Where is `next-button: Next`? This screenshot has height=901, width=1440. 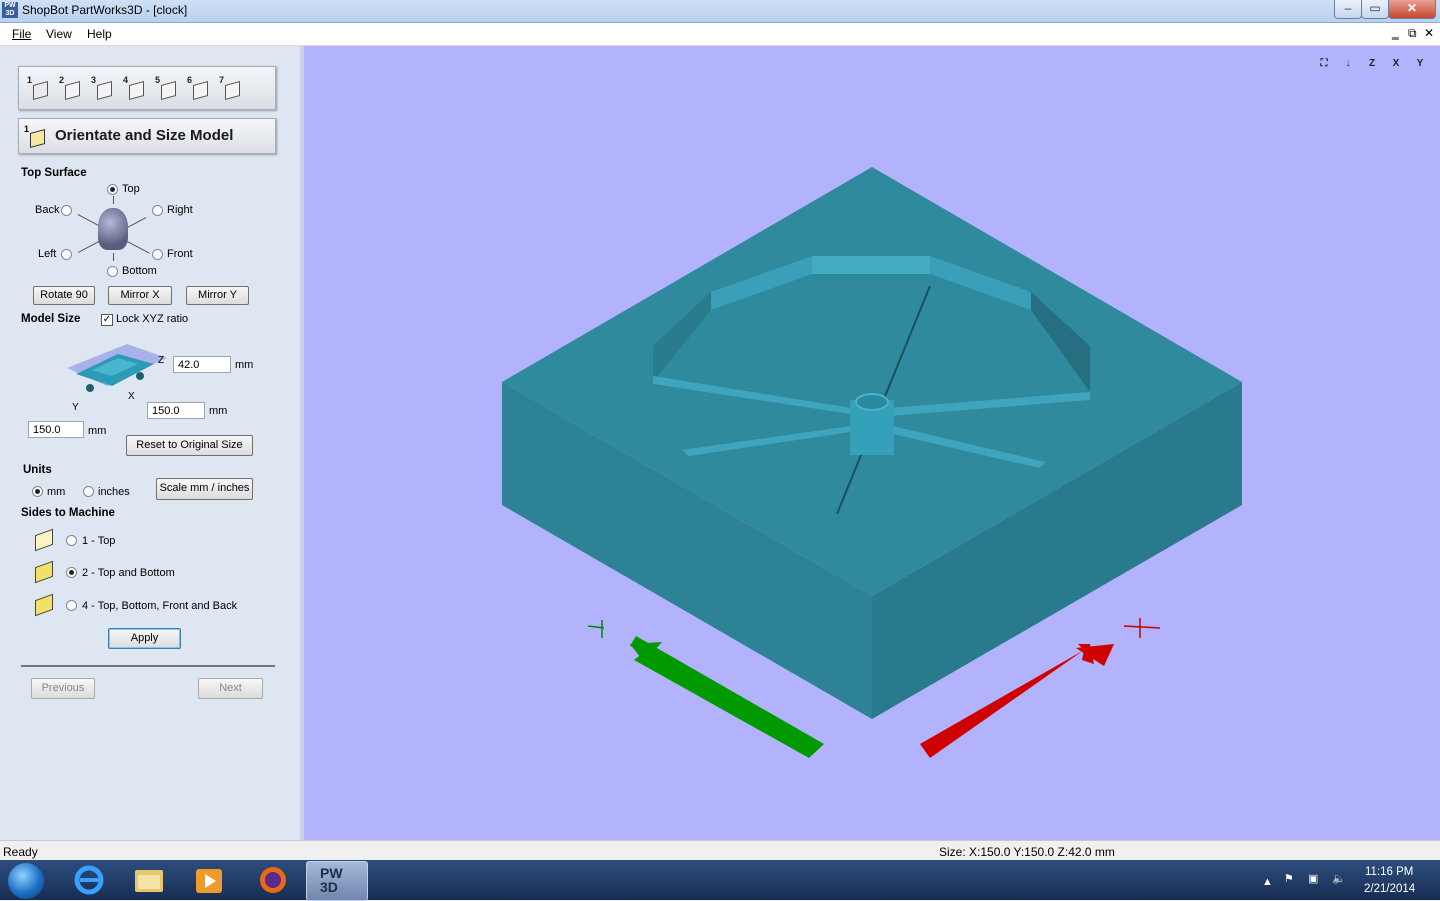 next-button: Next is located at coordinates (230, 688).